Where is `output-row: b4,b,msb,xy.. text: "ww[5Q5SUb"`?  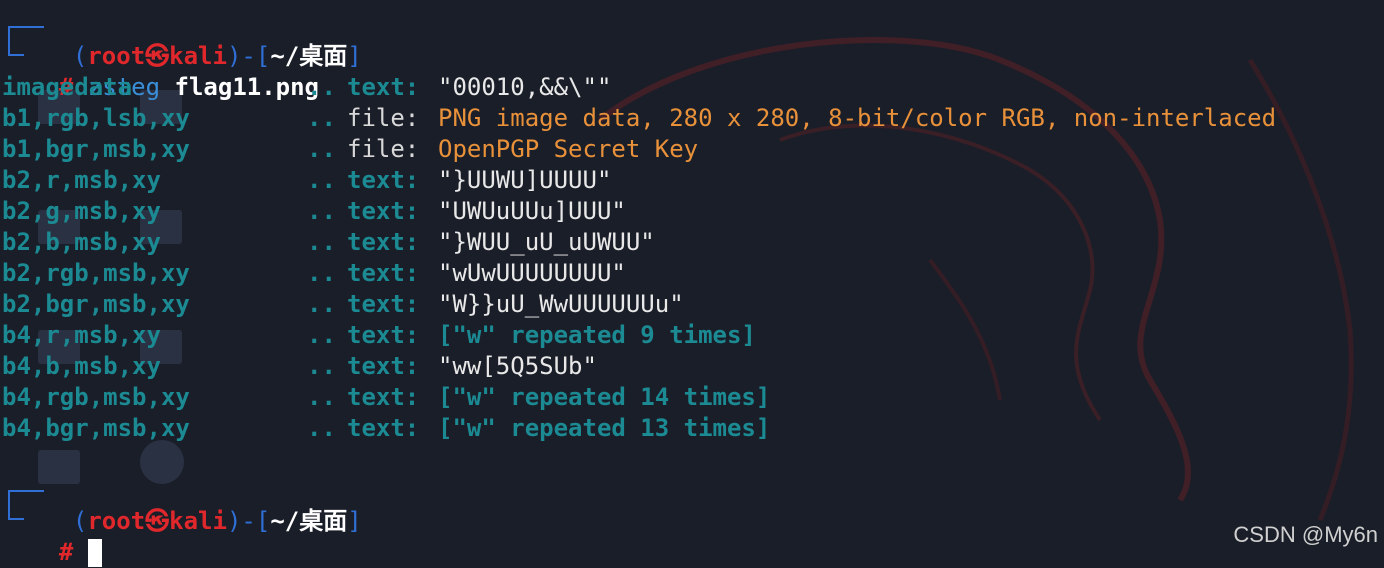 output-row: b4,b,msb,xy.. text: "ww[5Q5SUb" is located at coordinates (299, 366).